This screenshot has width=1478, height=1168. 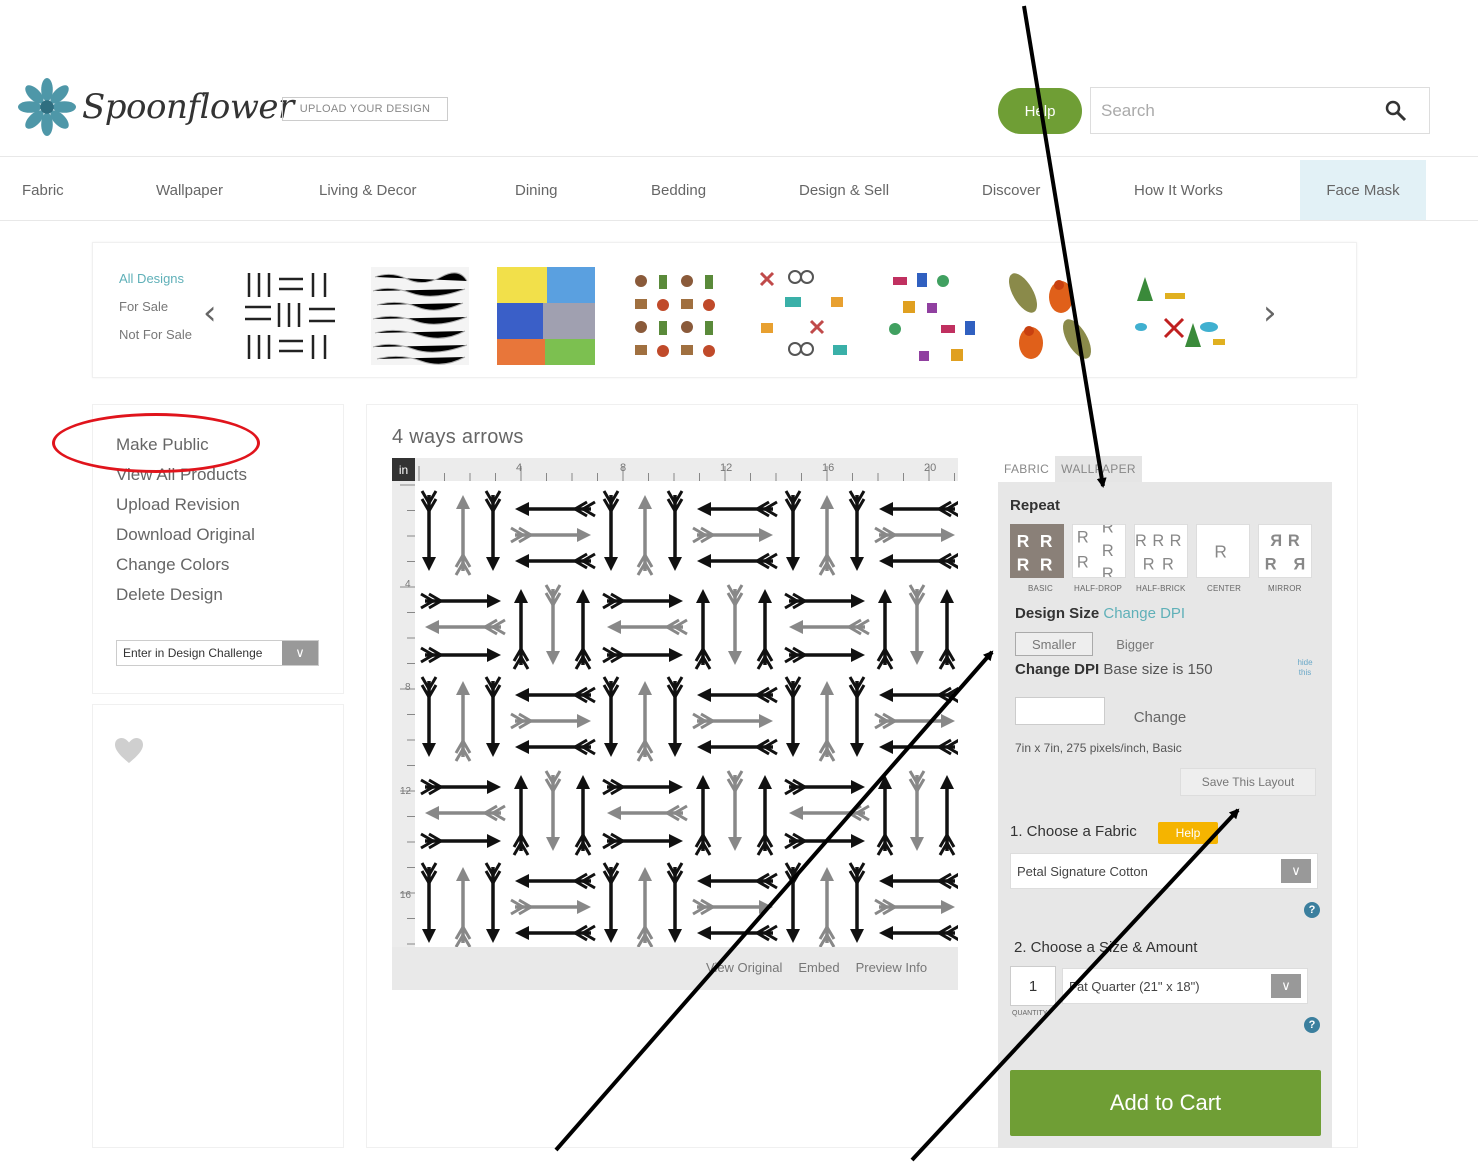 What do you see at coordinates (686, 469) in the screenshot?
I see `ruler-horizontal: 4 8 12 16 20` at bounding box center [686, 469].